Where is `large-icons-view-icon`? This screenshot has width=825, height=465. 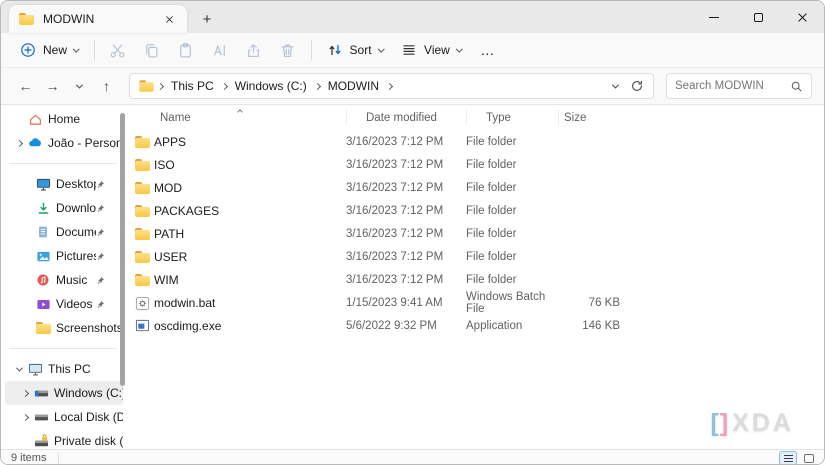 large-icons-view-icon is located at coordinates (809, 458).